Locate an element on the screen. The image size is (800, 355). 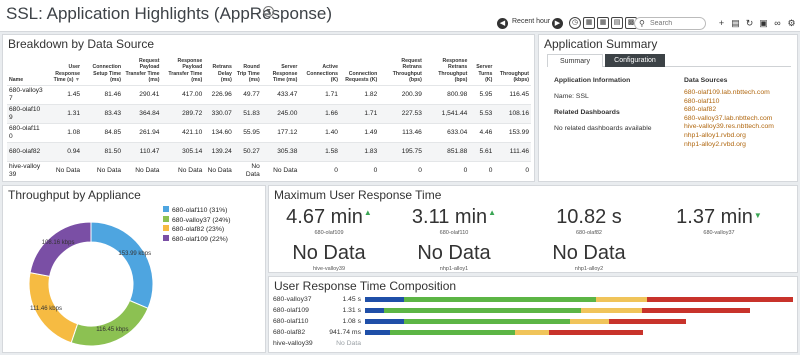
metric-tile: 3.11 min▲ 680-olaf110 is located at coordinates (454, 221).